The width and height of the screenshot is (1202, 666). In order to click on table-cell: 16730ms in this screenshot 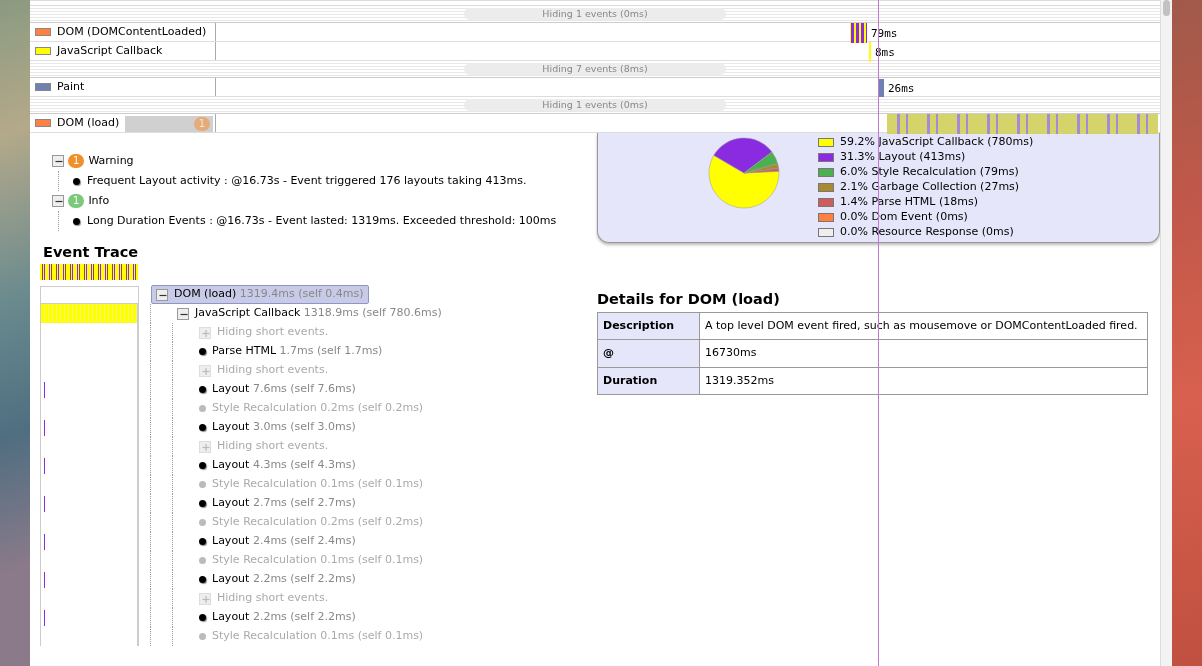, I will do `click(923, 353)`.